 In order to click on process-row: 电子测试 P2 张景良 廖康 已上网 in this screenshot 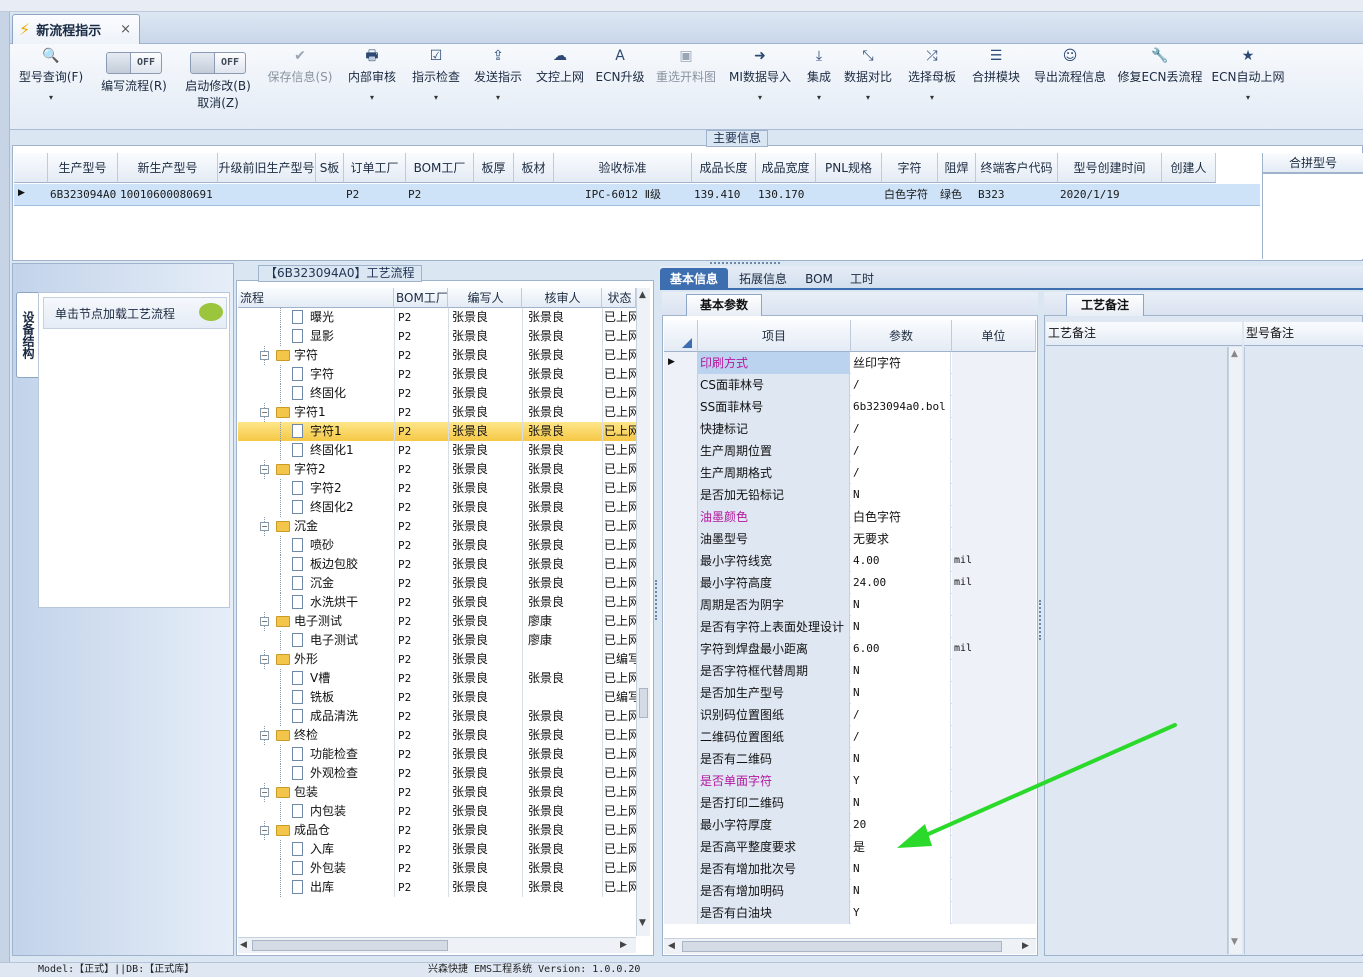, I will do `click(437, 640)`.